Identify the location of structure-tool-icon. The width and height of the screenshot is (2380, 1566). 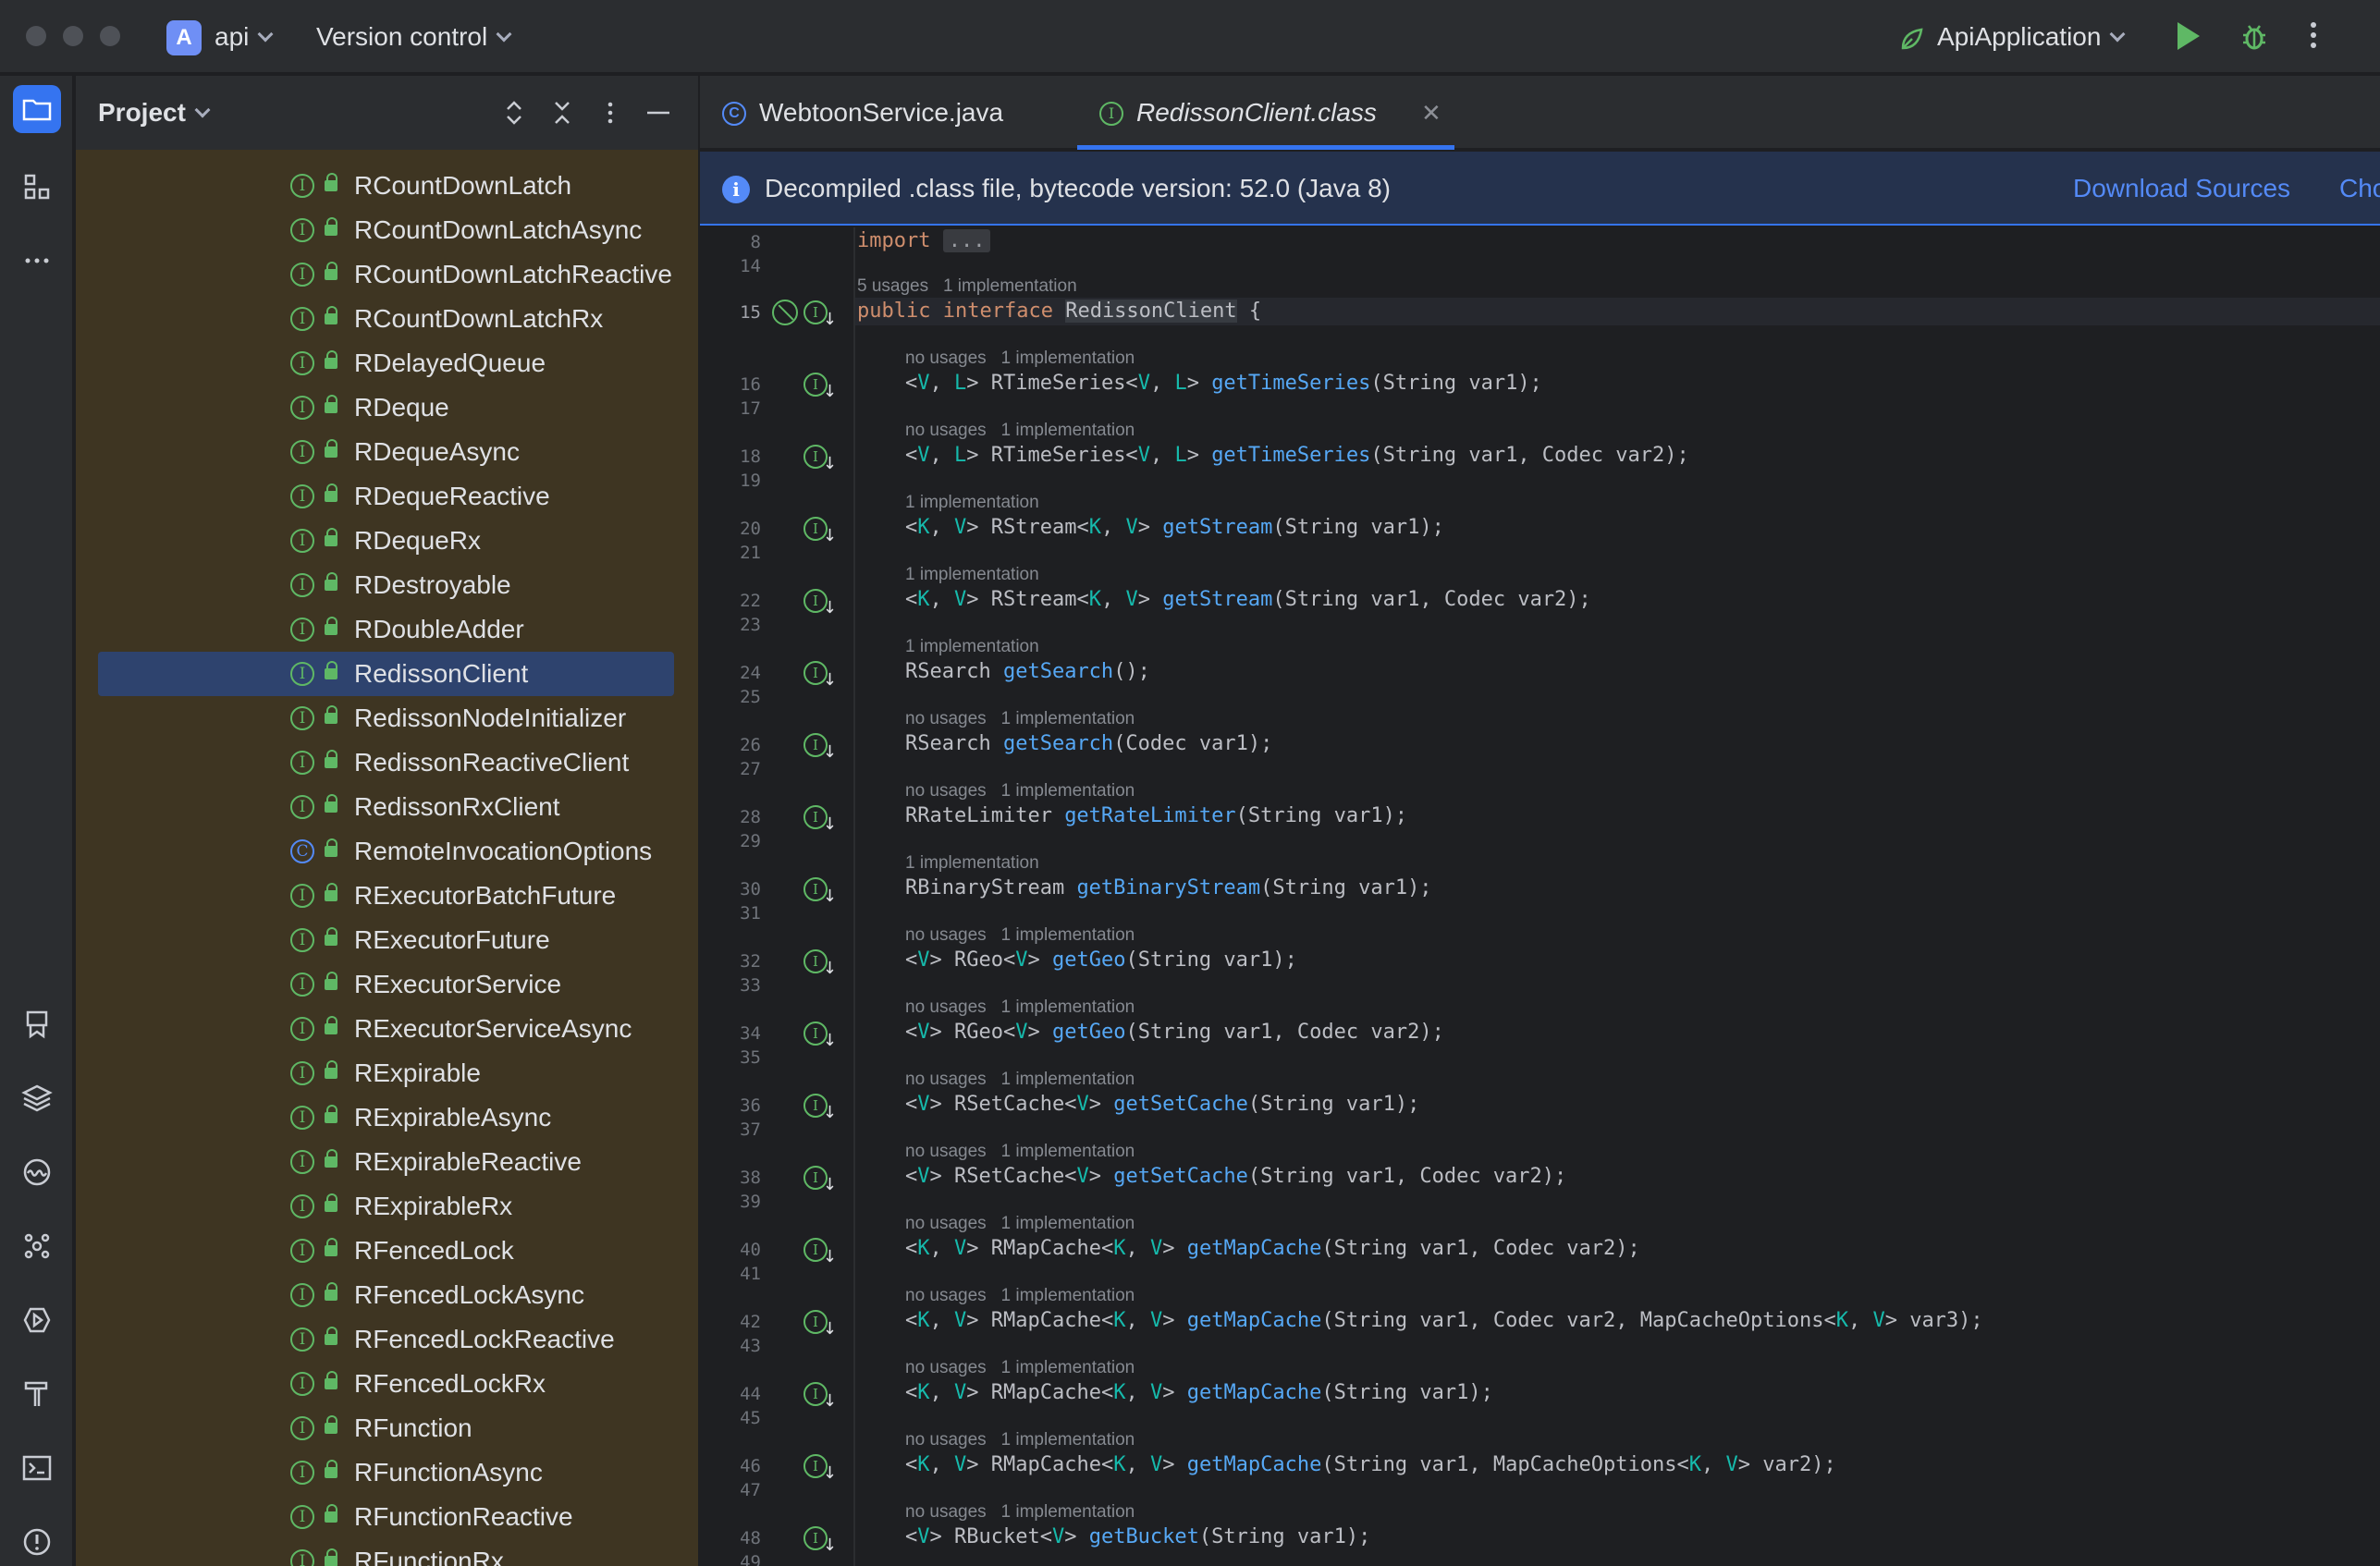
(37, 187).